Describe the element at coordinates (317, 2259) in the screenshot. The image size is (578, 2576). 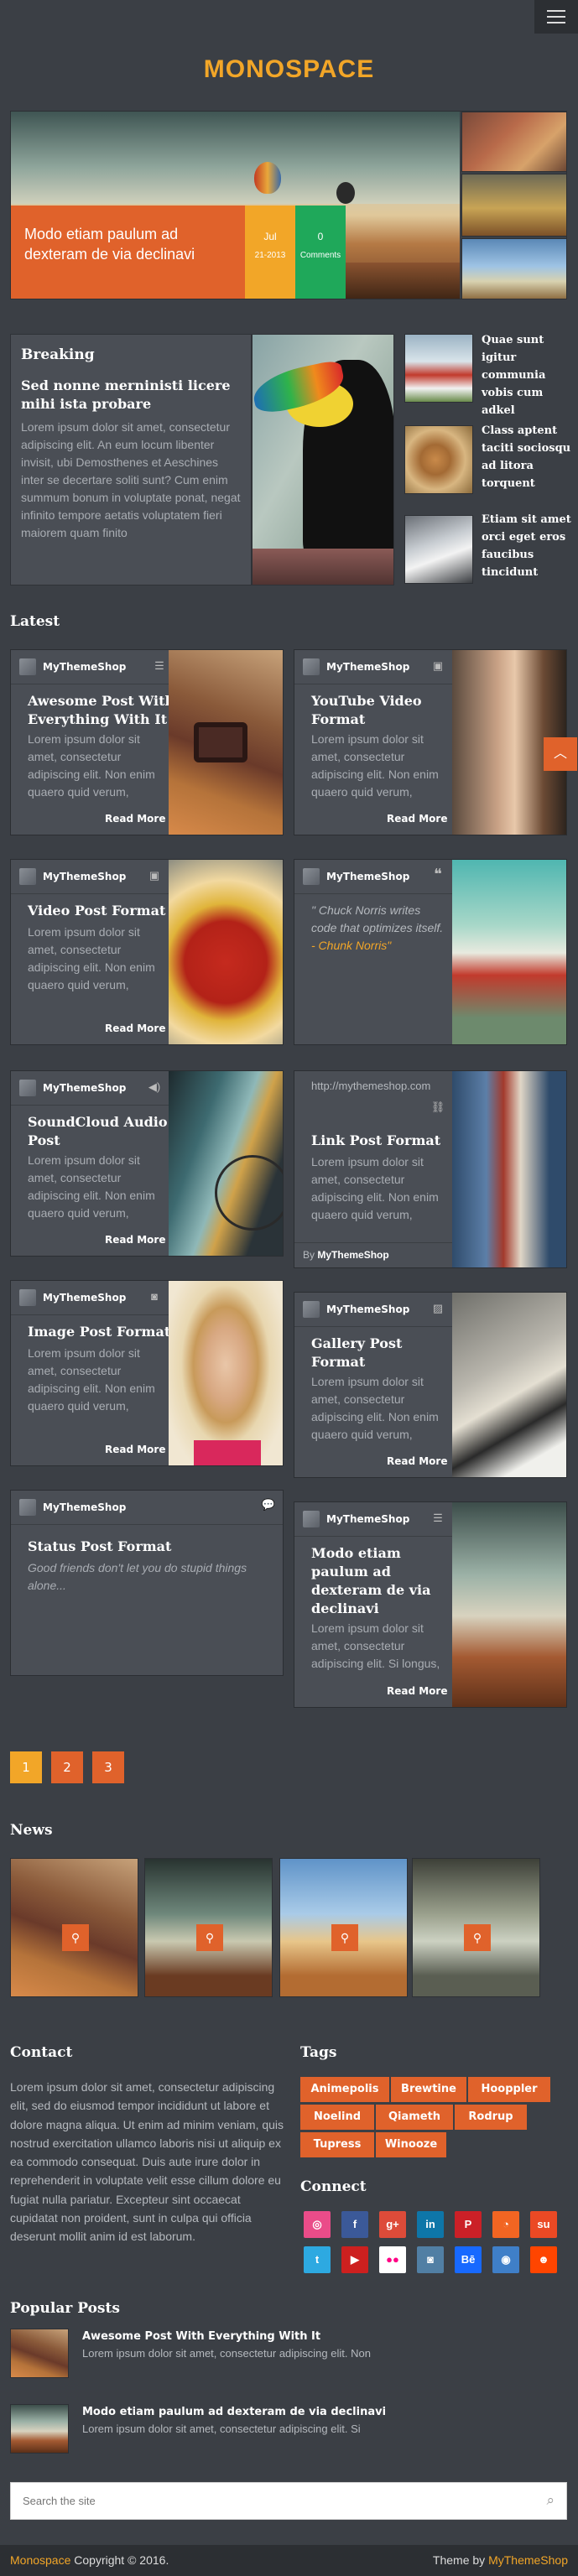
I see `twitter-icon: t` at that location.